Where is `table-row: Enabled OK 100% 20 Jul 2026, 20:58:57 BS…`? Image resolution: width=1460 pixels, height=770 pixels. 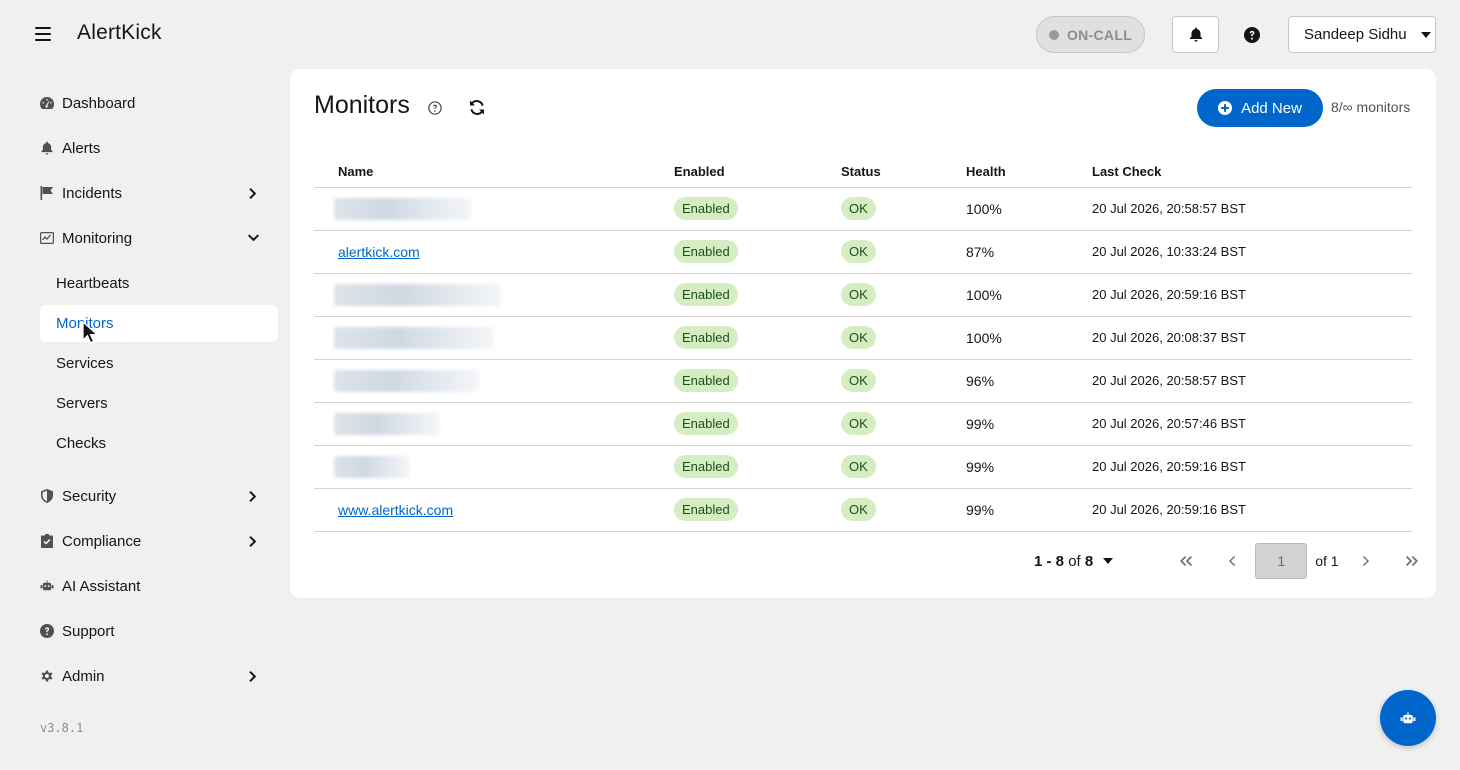
table-row: Enabled OK 100% 20 Jul 2026, 20:58:57 BS… is located at coordinates (863, 209).